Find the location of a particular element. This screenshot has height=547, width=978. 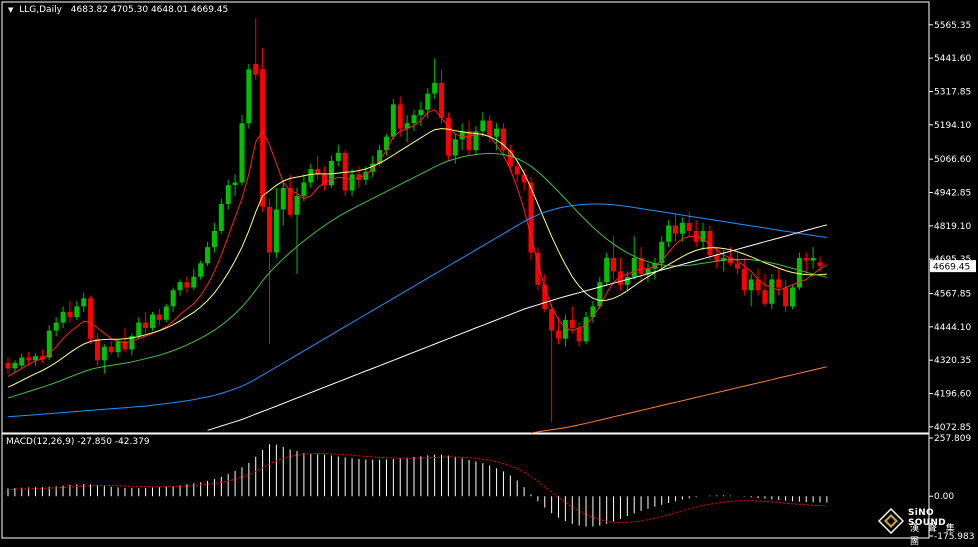

price-tick-label: 4819.10 is located at coordinates (952, 227).